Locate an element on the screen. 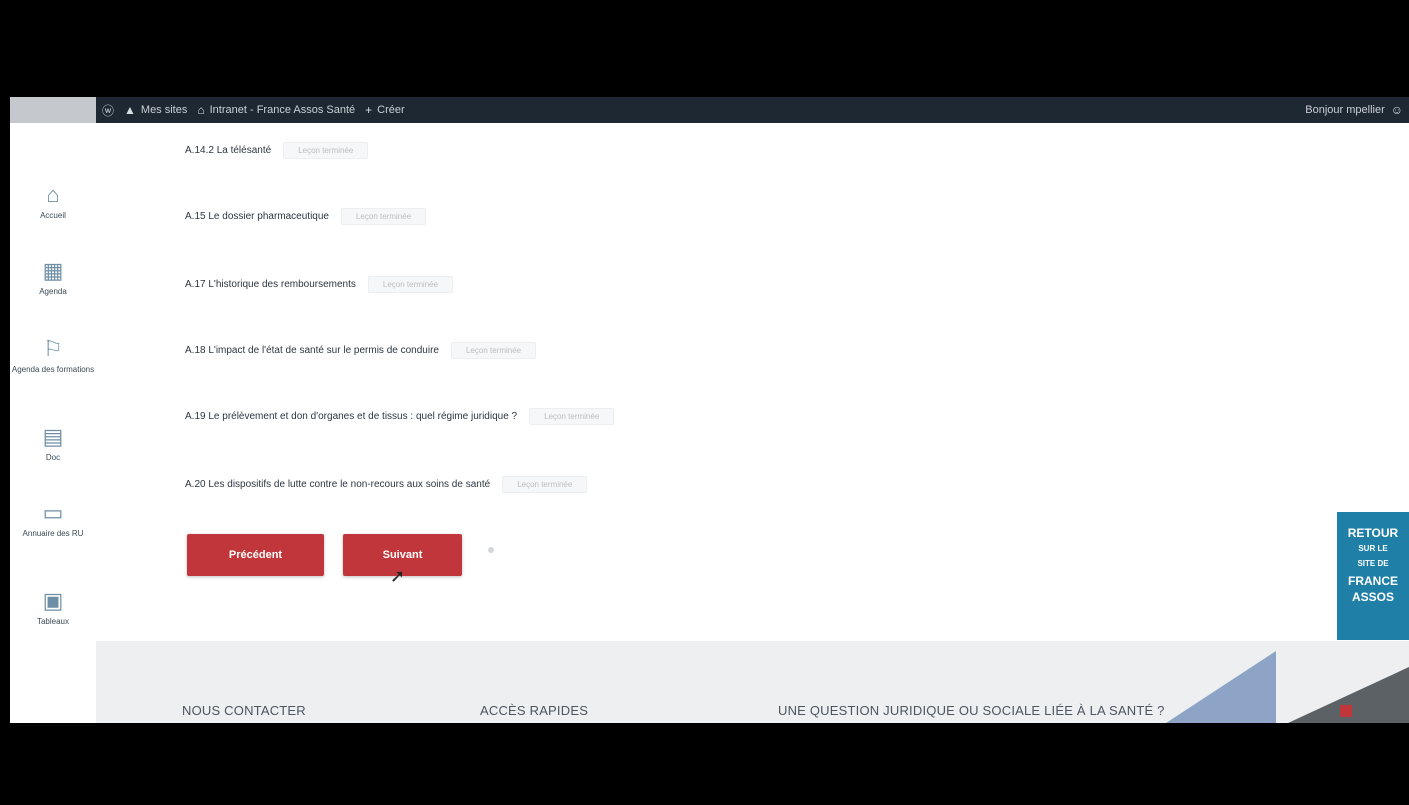 The width and height of the screenshot is (1409, 805). logo-icon is located at coordinates (1346, 711).